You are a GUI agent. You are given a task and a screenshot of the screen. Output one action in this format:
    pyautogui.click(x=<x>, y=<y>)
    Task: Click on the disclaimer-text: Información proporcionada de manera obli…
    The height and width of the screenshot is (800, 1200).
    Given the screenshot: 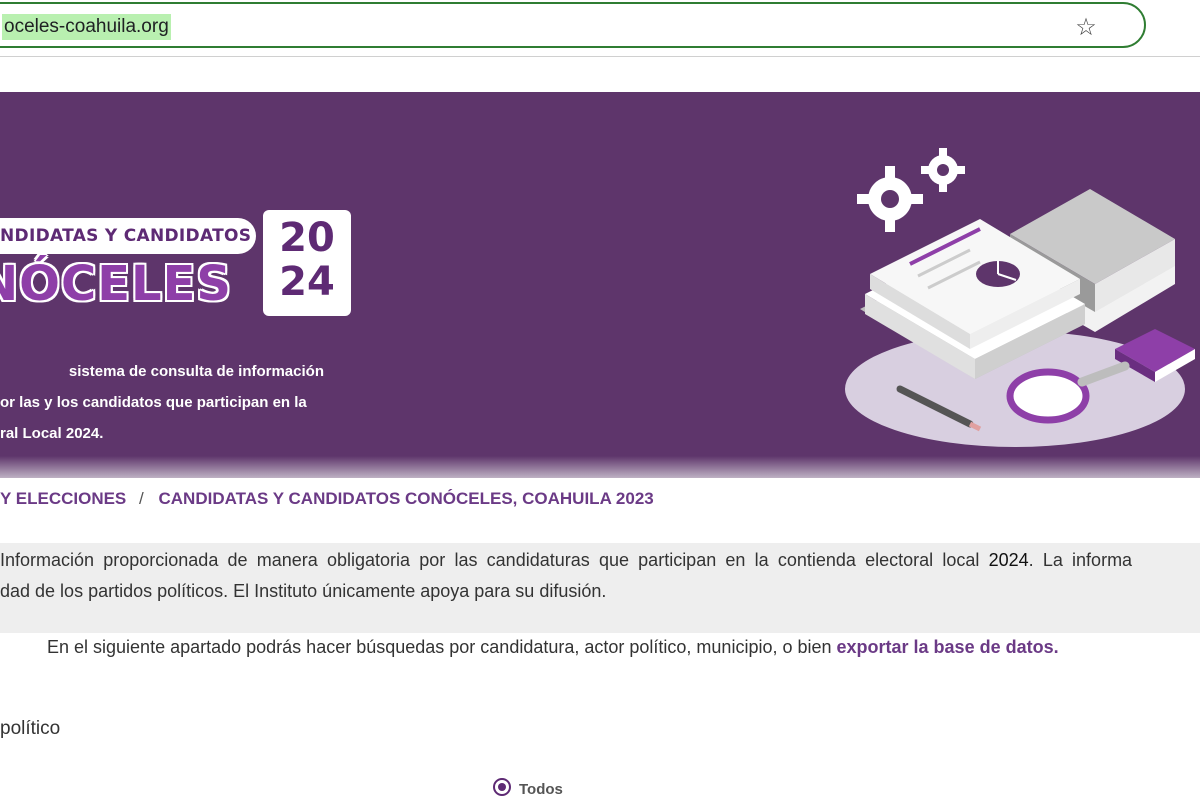 What is the action you would take?
    pyautogui.click(x=494, y=560)
    